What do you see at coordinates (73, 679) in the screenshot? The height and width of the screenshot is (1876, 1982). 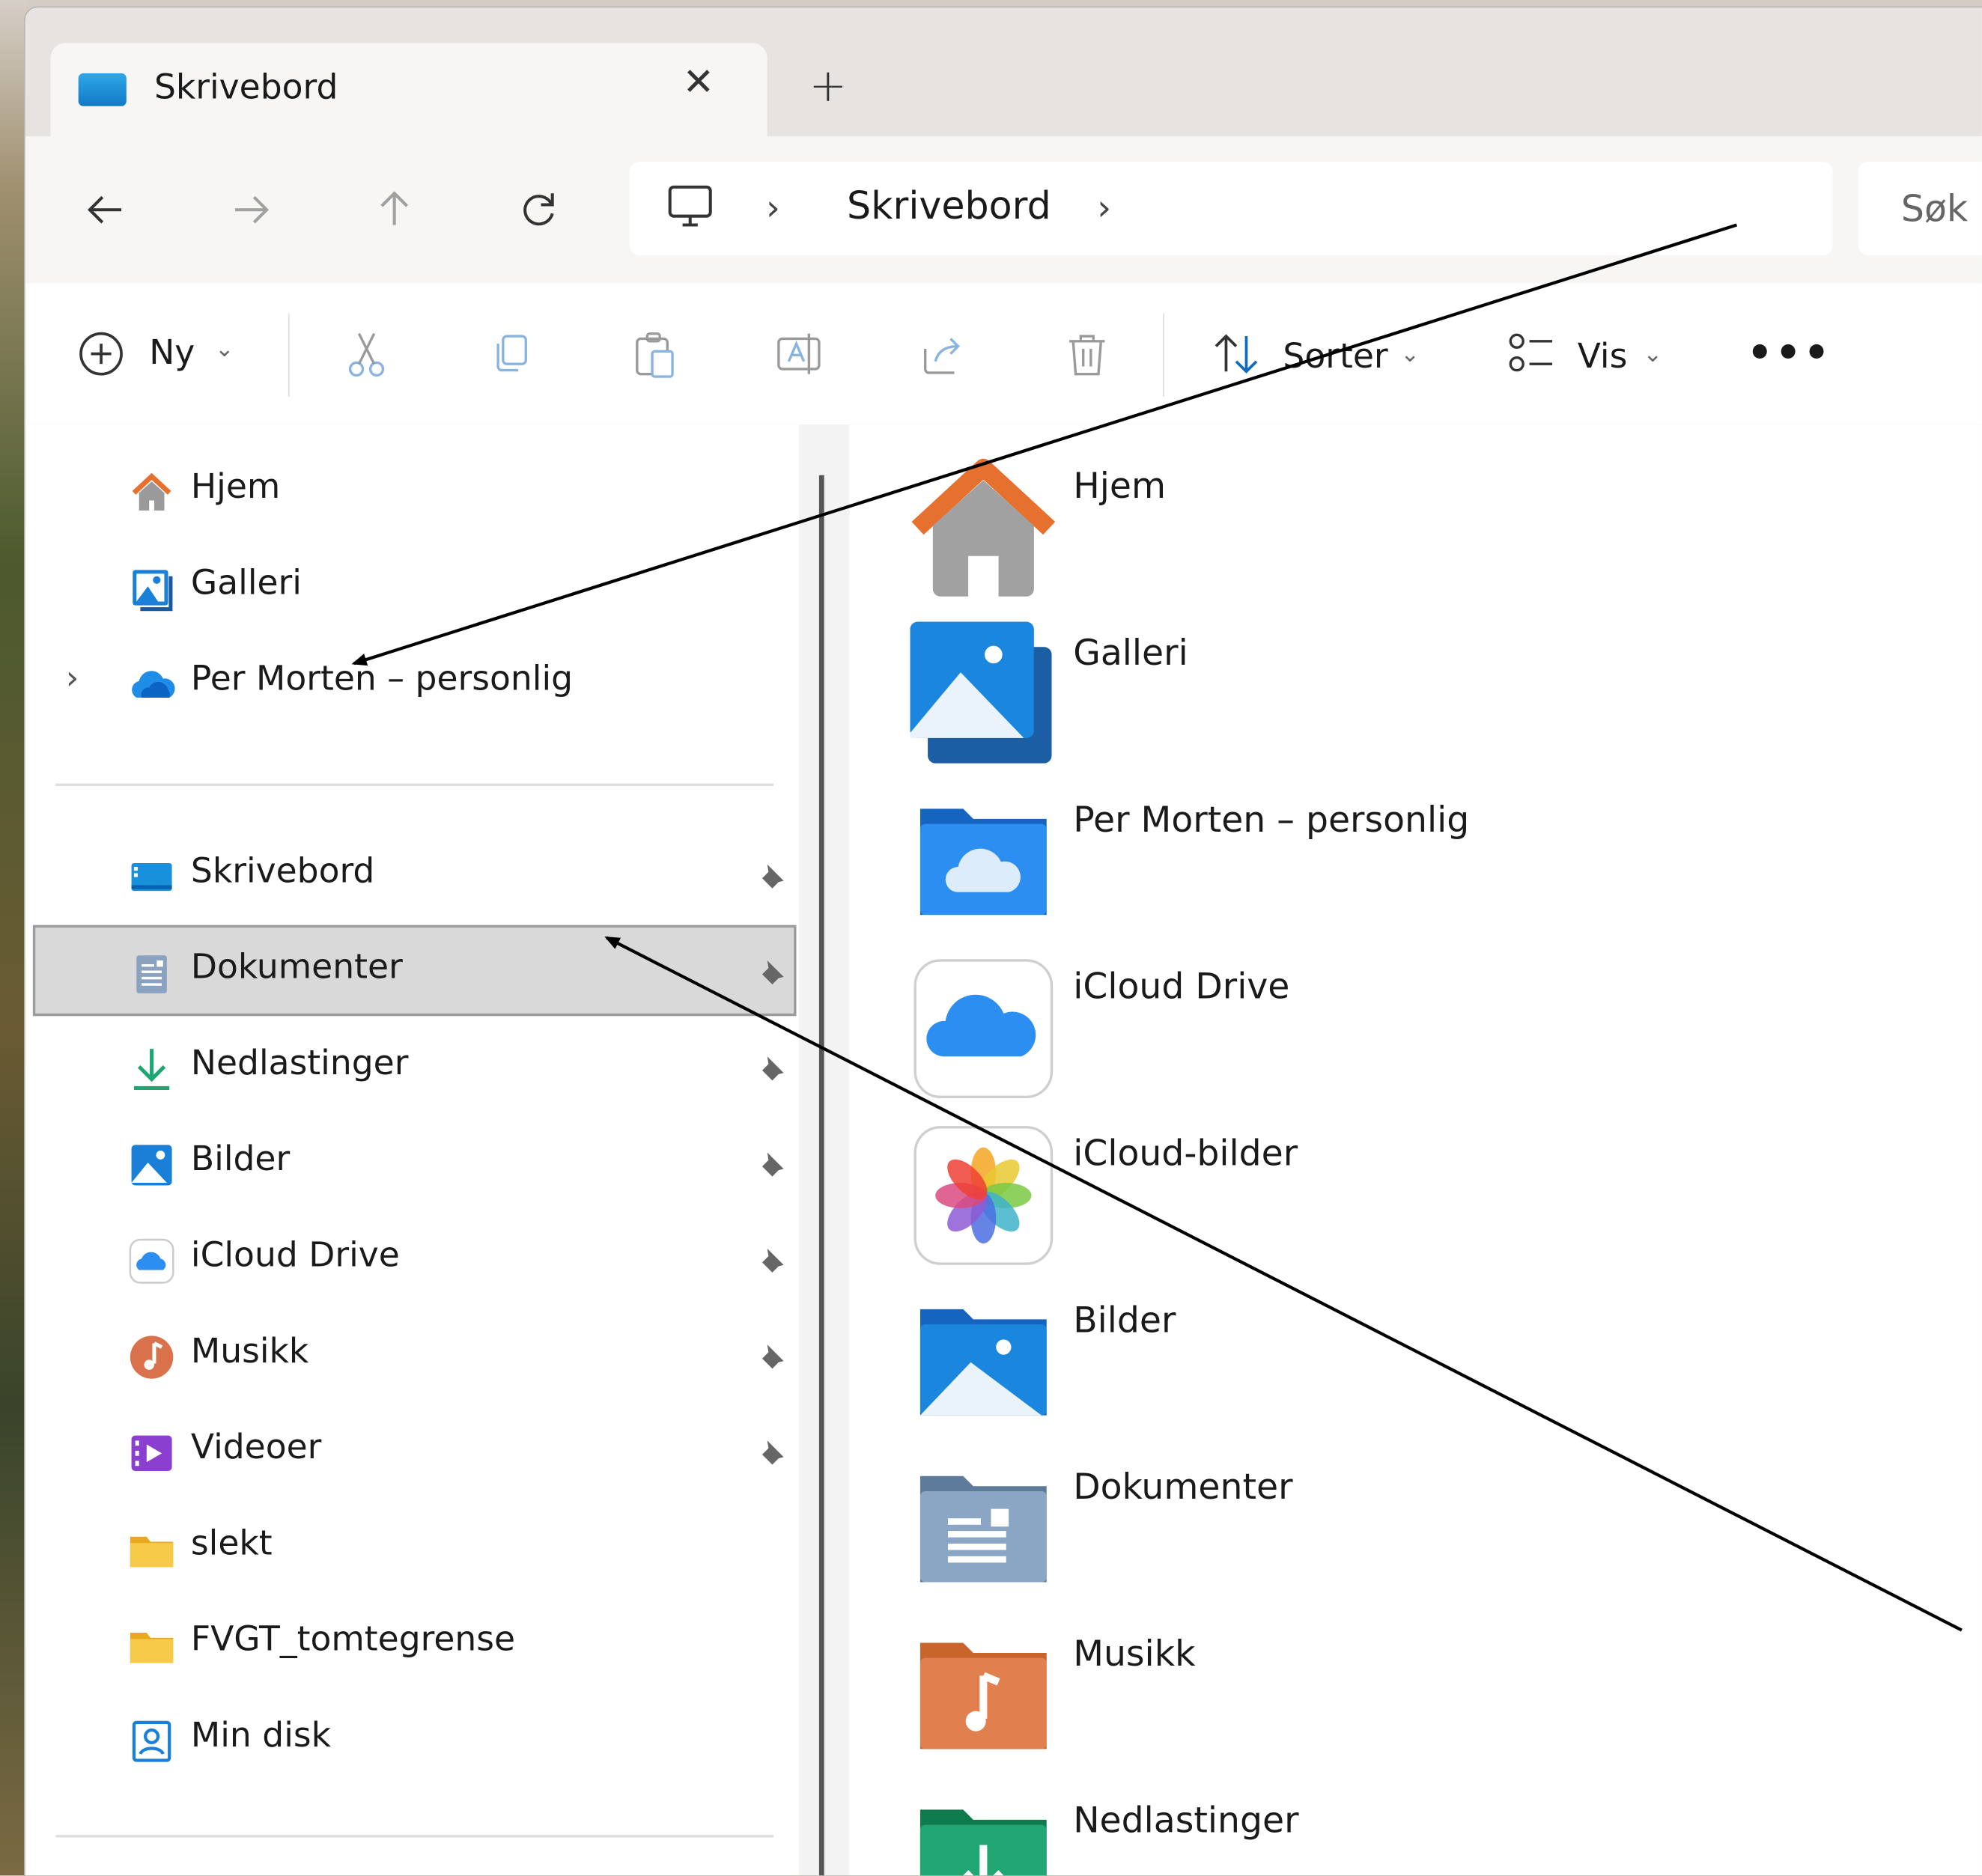 I see `expand-chevron-icon: ›` at bounding box center [73, 679].